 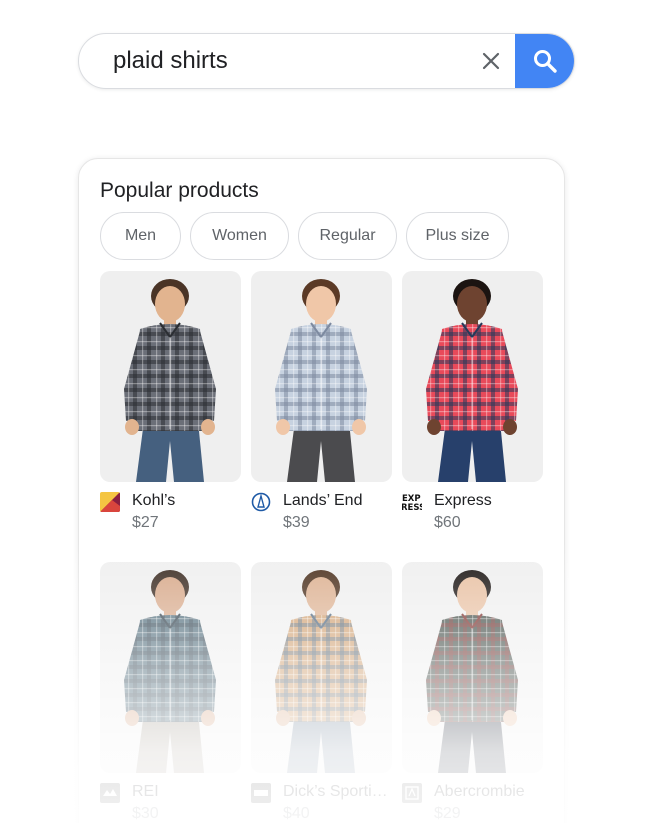 I want to click on price: $27, so click(x=145, y=522).